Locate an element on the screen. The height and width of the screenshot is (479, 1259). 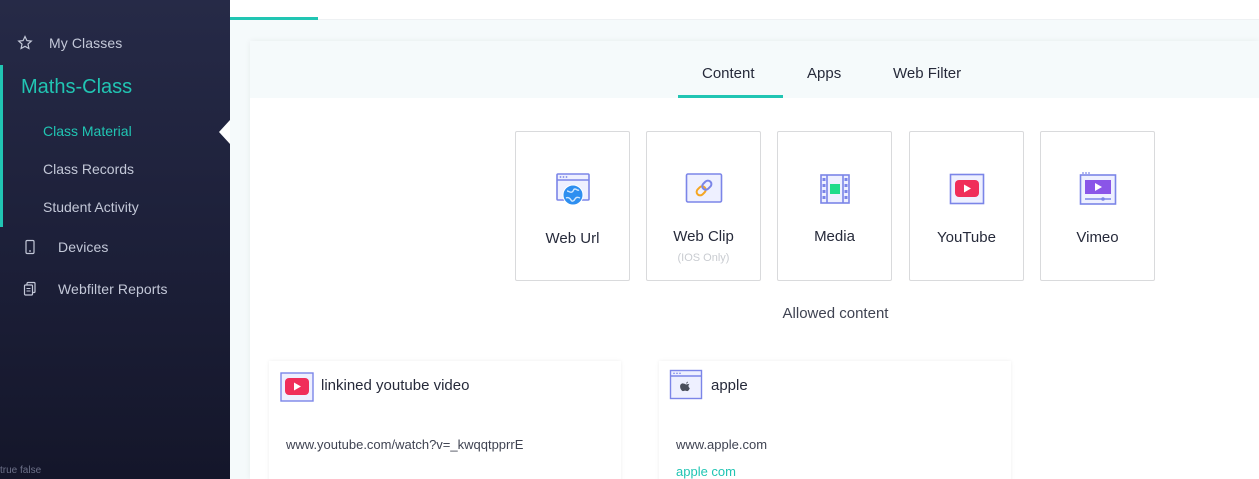
youtube-label: YouTube is located at coordinates (966, 237).